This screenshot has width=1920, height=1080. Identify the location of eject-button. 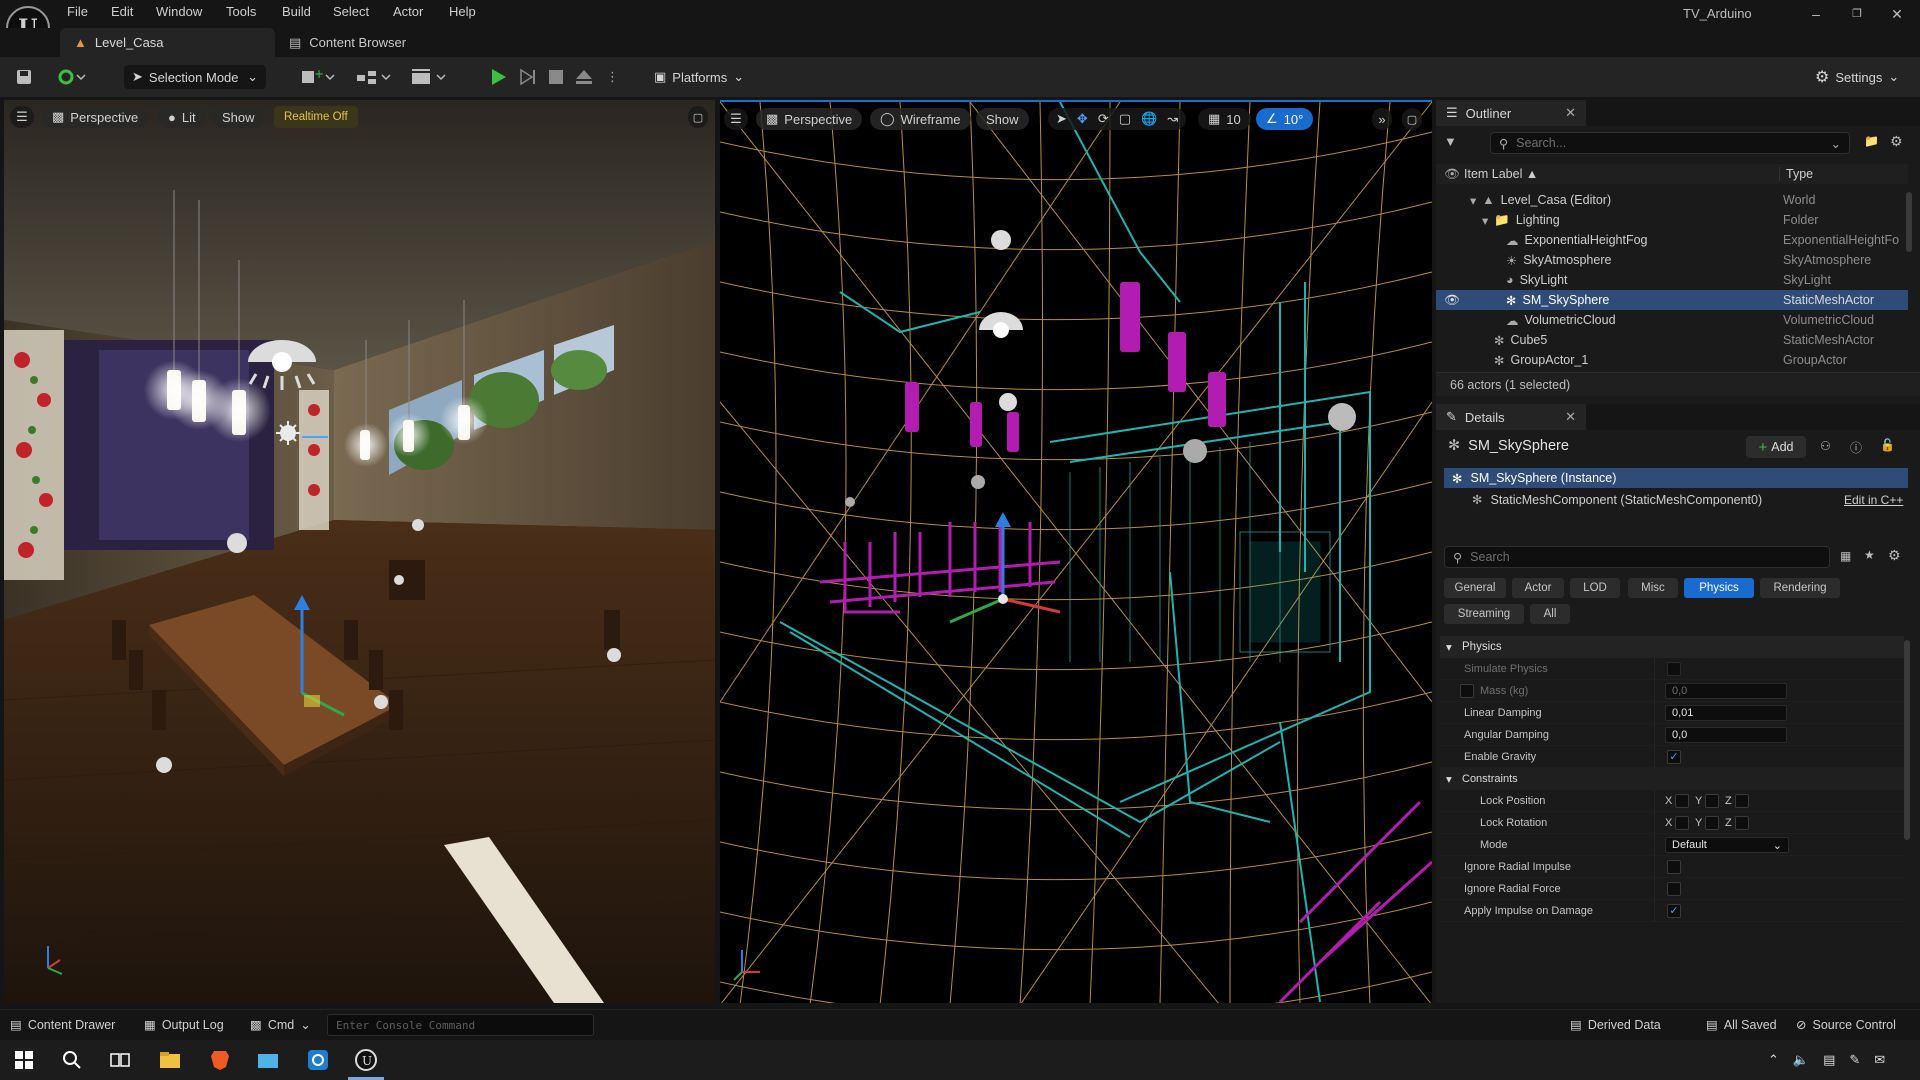
(584, 77).